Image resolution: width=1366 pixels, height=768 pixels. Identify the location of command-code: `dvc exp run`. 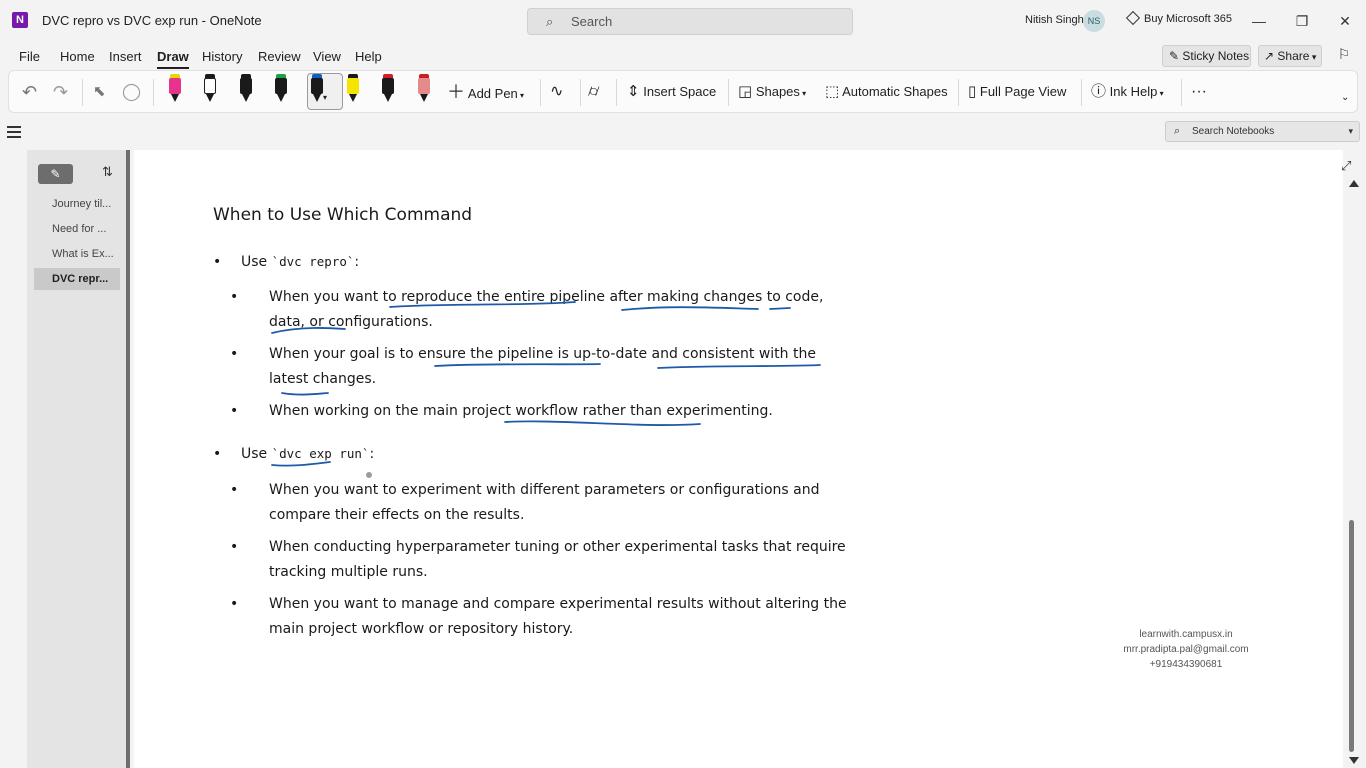
(320, 453).